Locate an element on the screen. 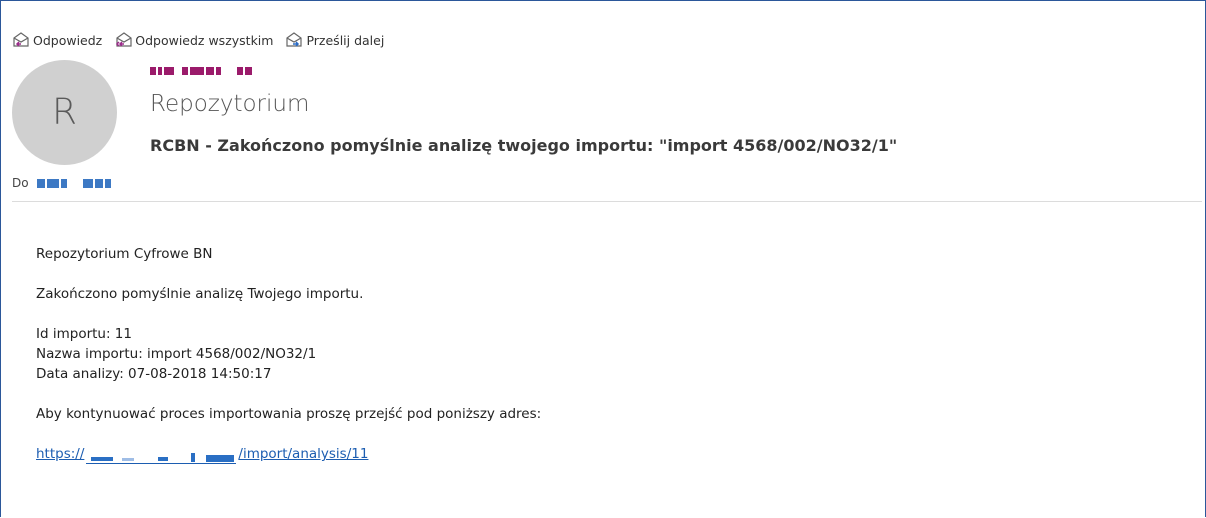 The width and height of the screenshot is (1206, 518). to-label: Do is located at coordinates (20, 183).